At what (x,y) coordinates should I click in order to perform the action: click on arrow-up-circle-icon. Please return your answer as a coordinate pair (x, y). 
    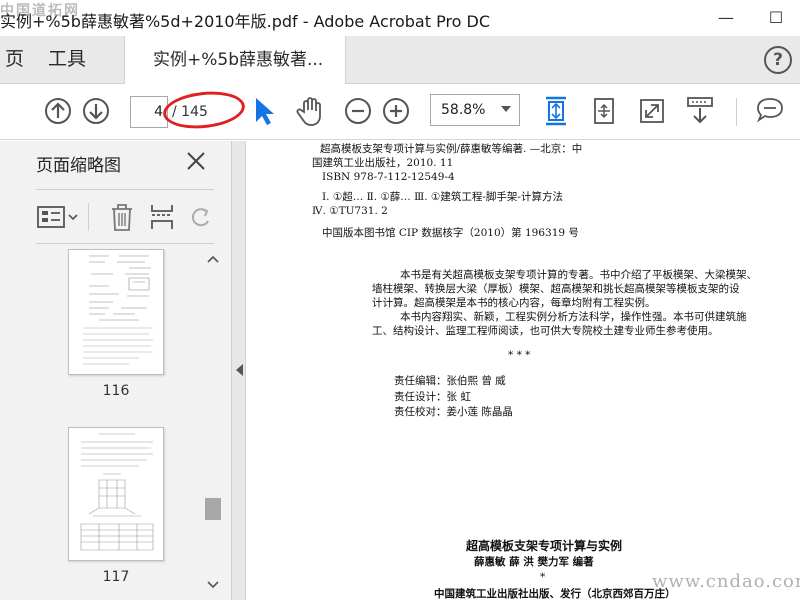
    Looking at the image, I should click on (58, 111).